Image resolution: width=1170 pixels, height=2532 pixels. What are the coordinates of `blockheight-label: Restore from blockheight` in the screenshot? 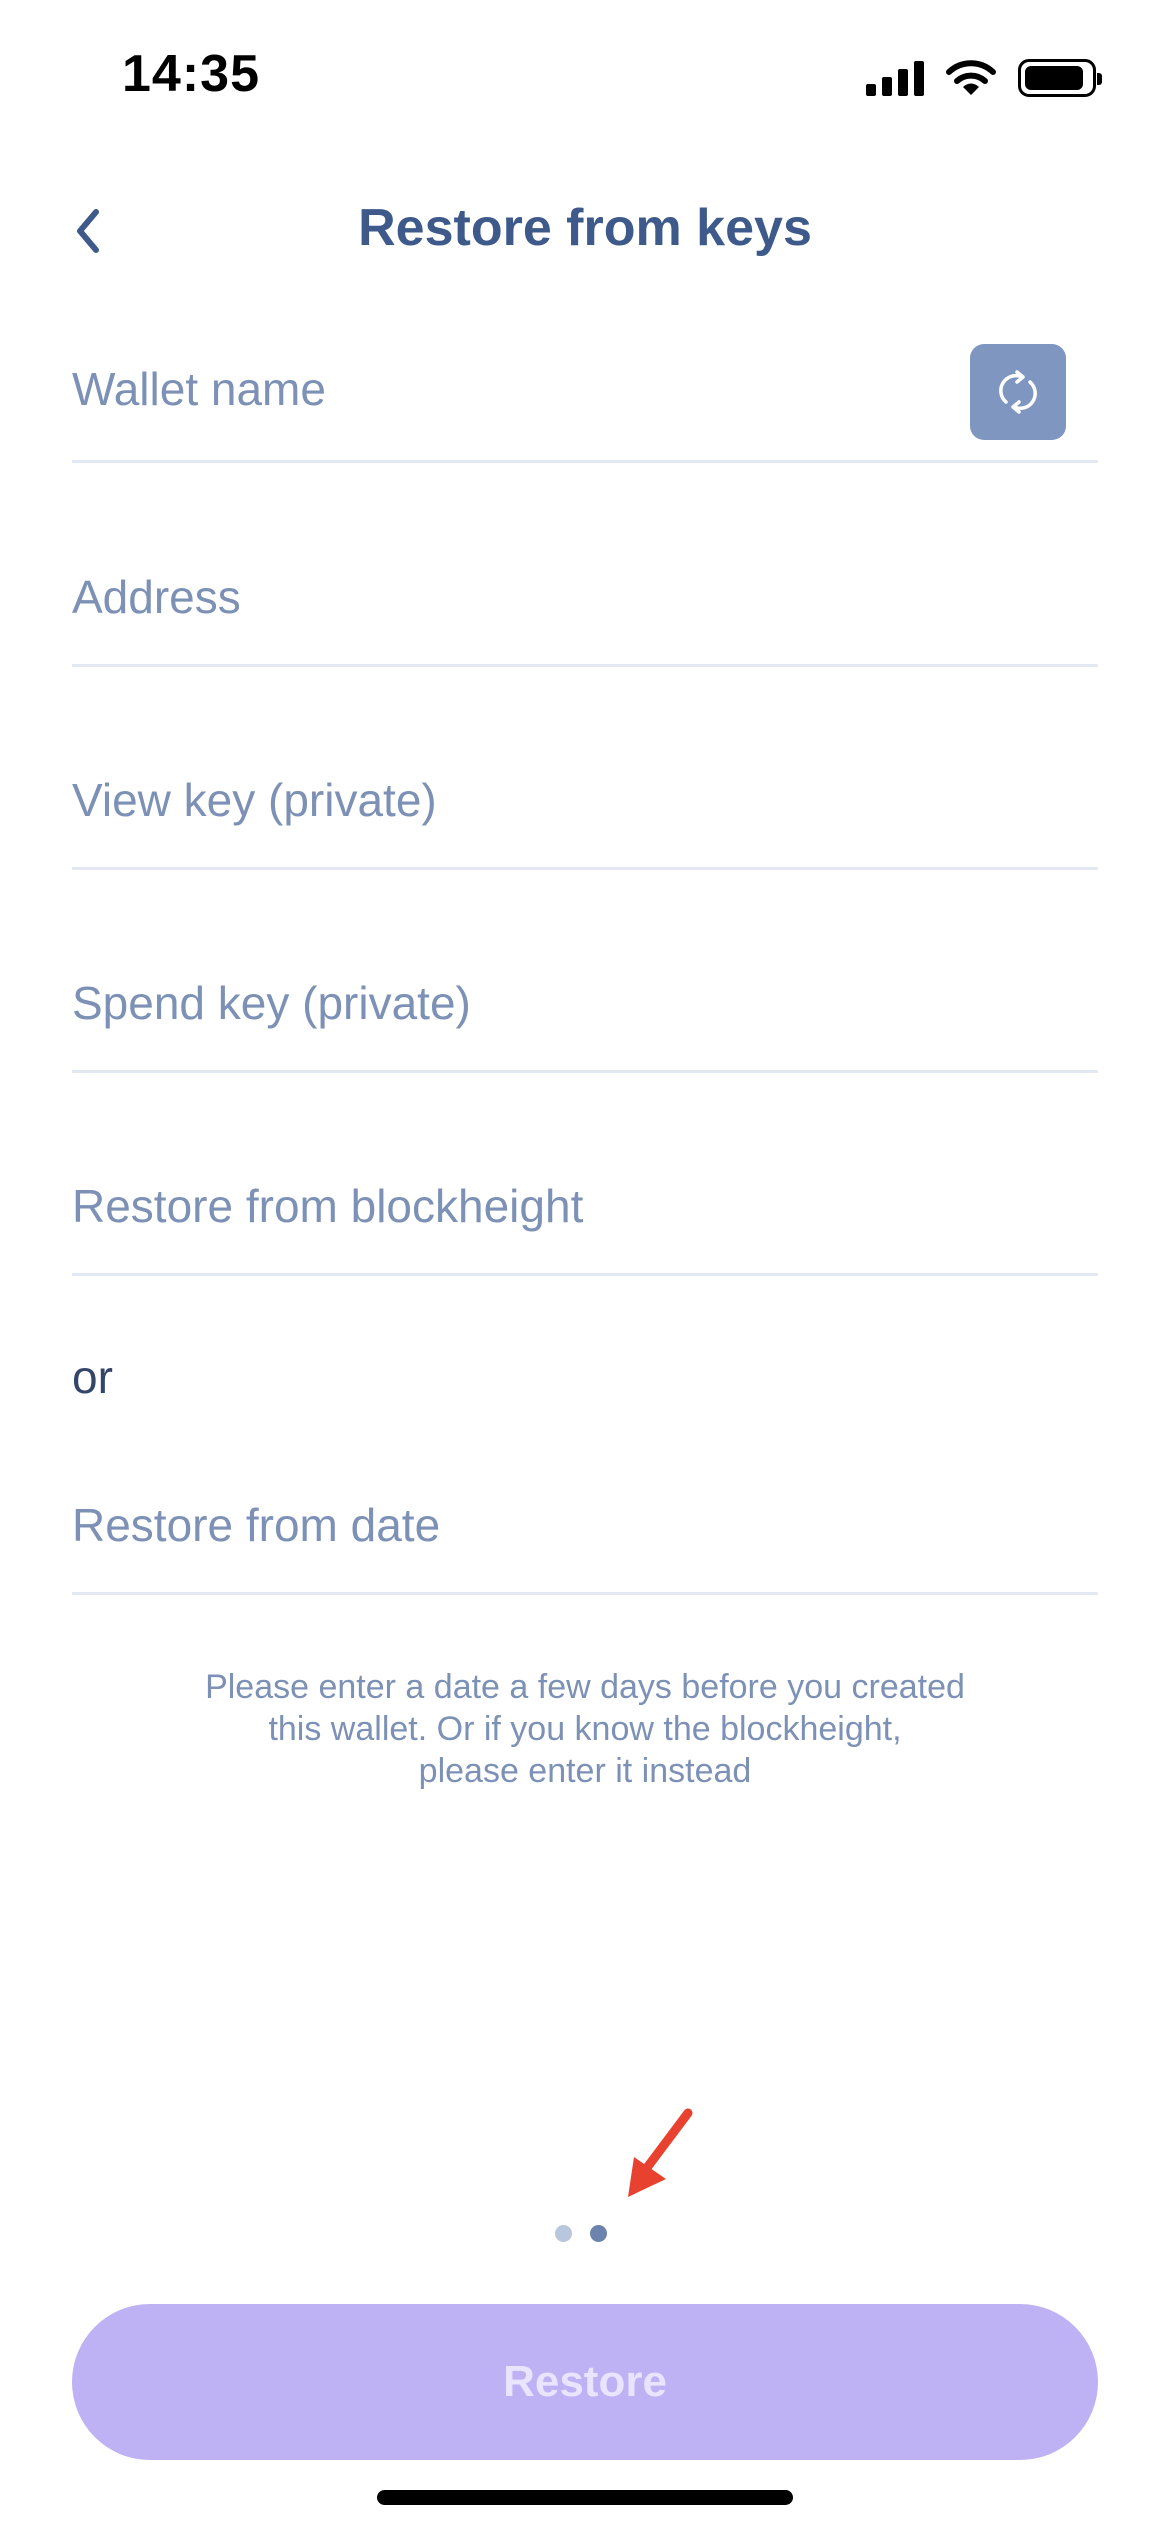 It's located at (328, 1206).